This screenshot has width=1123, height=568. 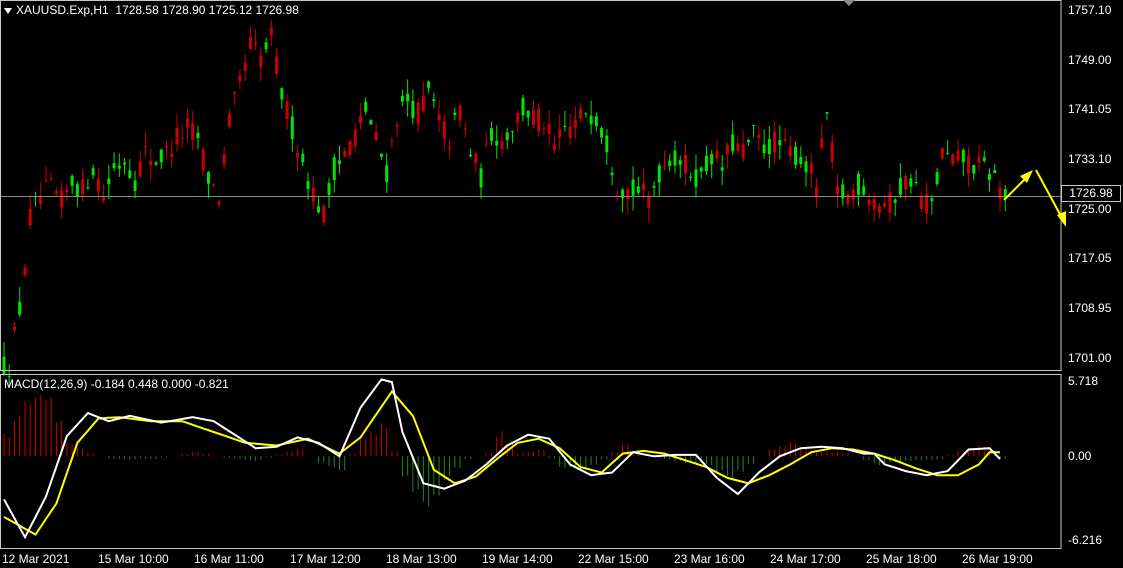 I want to click on down-arrow-line, so click(x=1049, y=194).